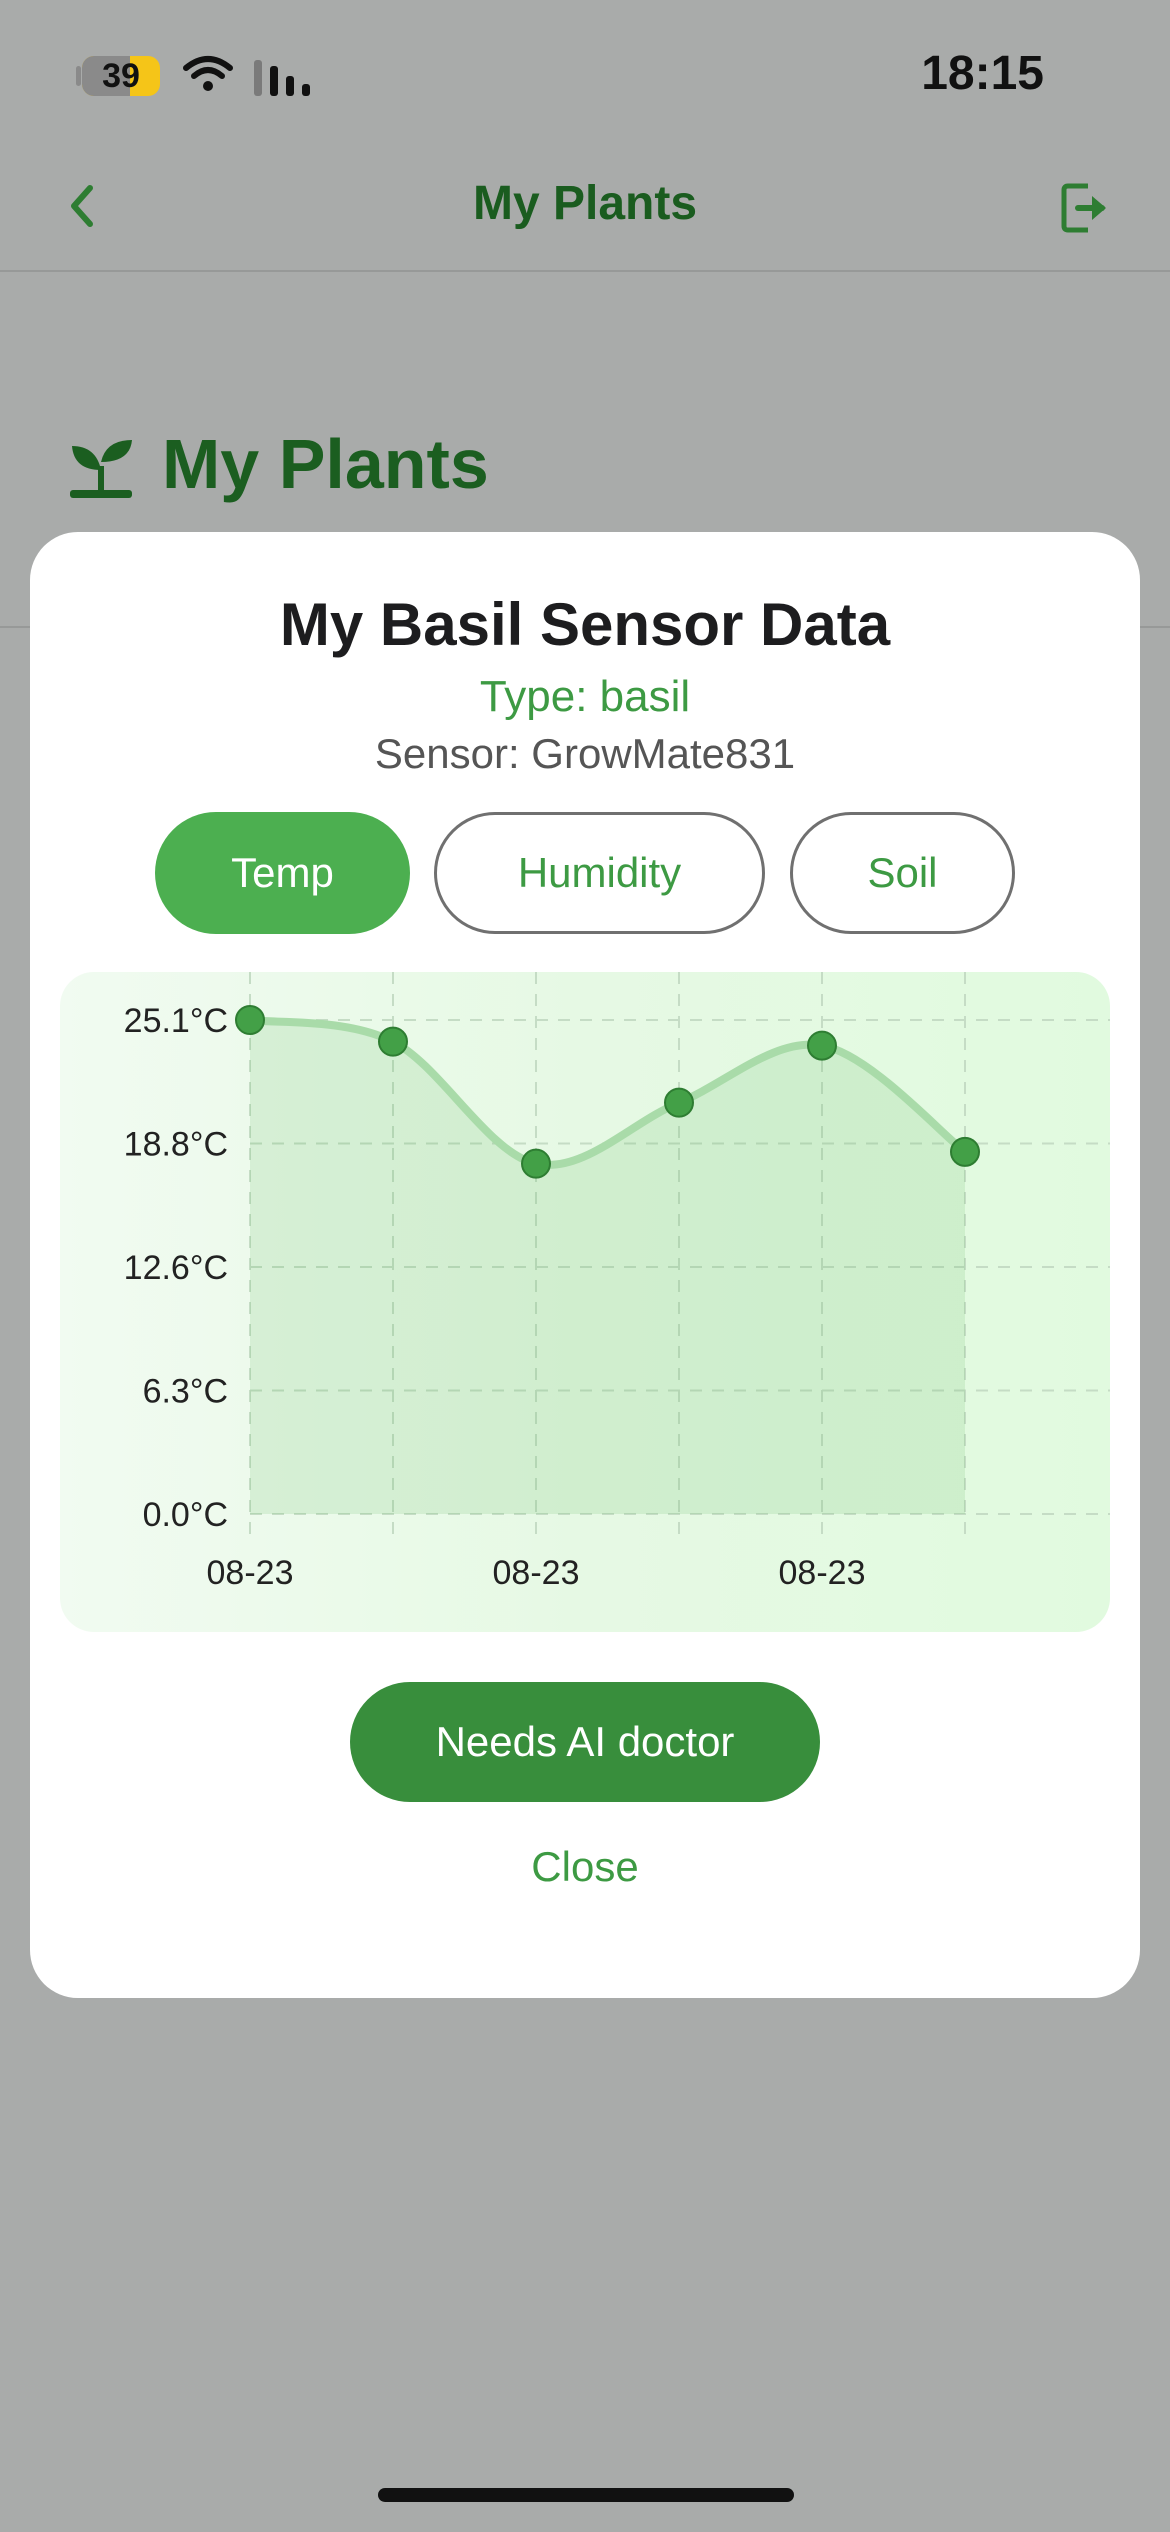  I want to click on home-indicator, so click(586, 2495).